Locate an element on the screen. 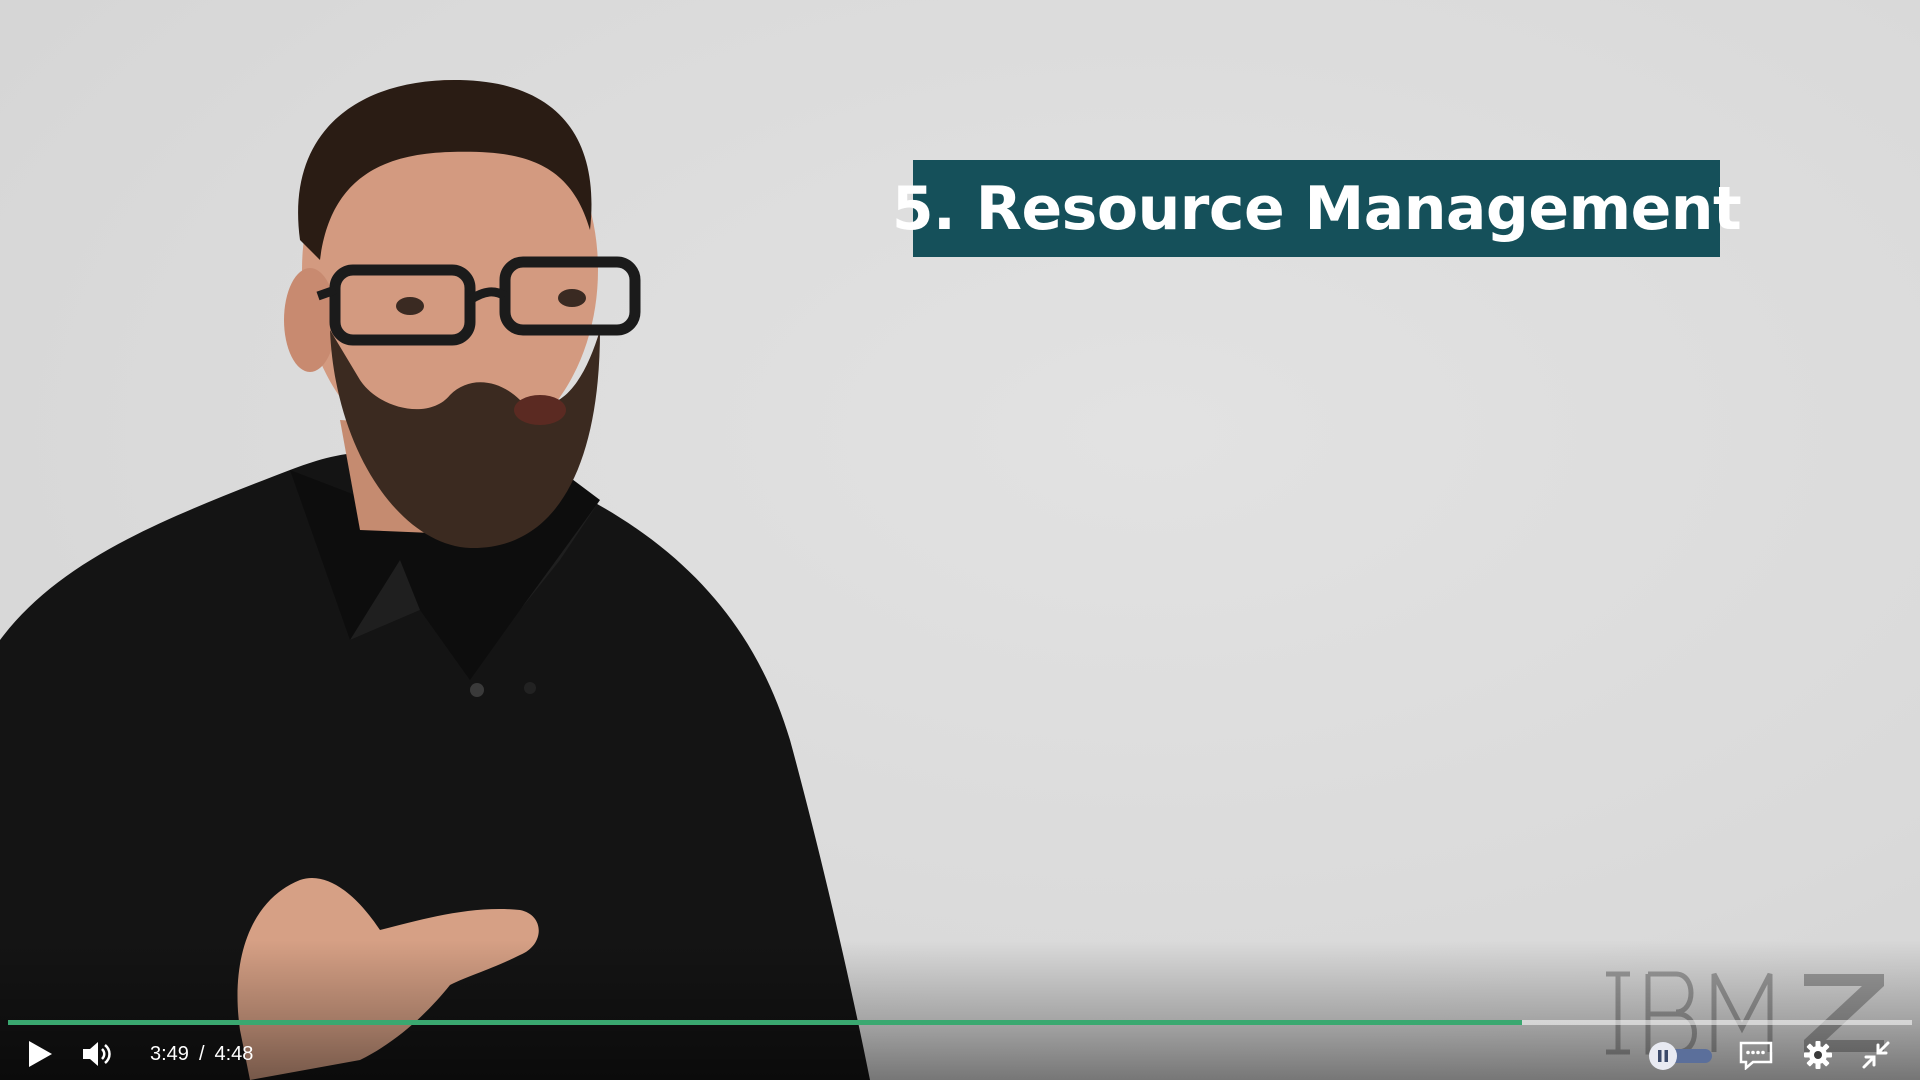 The image size is (1920, 1080). time-display: 3:49 / 4:48 is located at coordinates (201, 1054).